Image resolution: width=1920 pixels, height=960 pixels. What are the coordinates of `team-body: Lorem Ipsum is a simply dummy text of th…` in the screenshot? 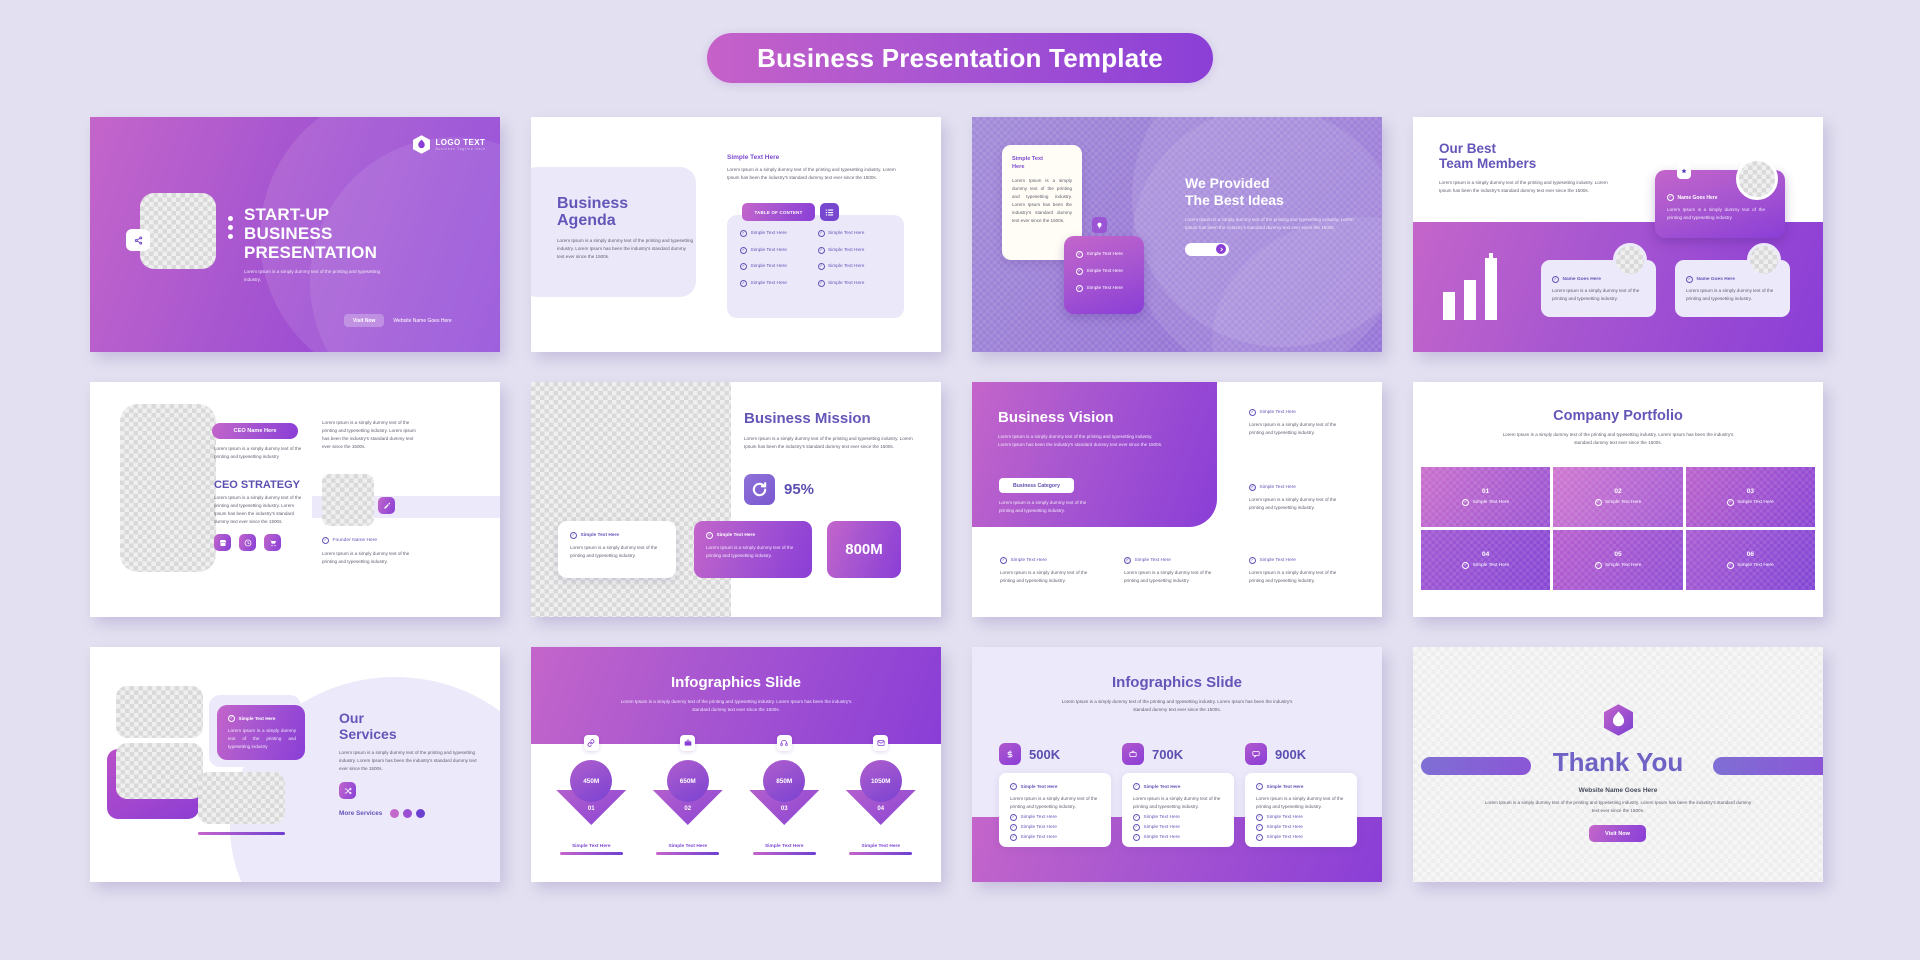 It's located at (1523, 186).